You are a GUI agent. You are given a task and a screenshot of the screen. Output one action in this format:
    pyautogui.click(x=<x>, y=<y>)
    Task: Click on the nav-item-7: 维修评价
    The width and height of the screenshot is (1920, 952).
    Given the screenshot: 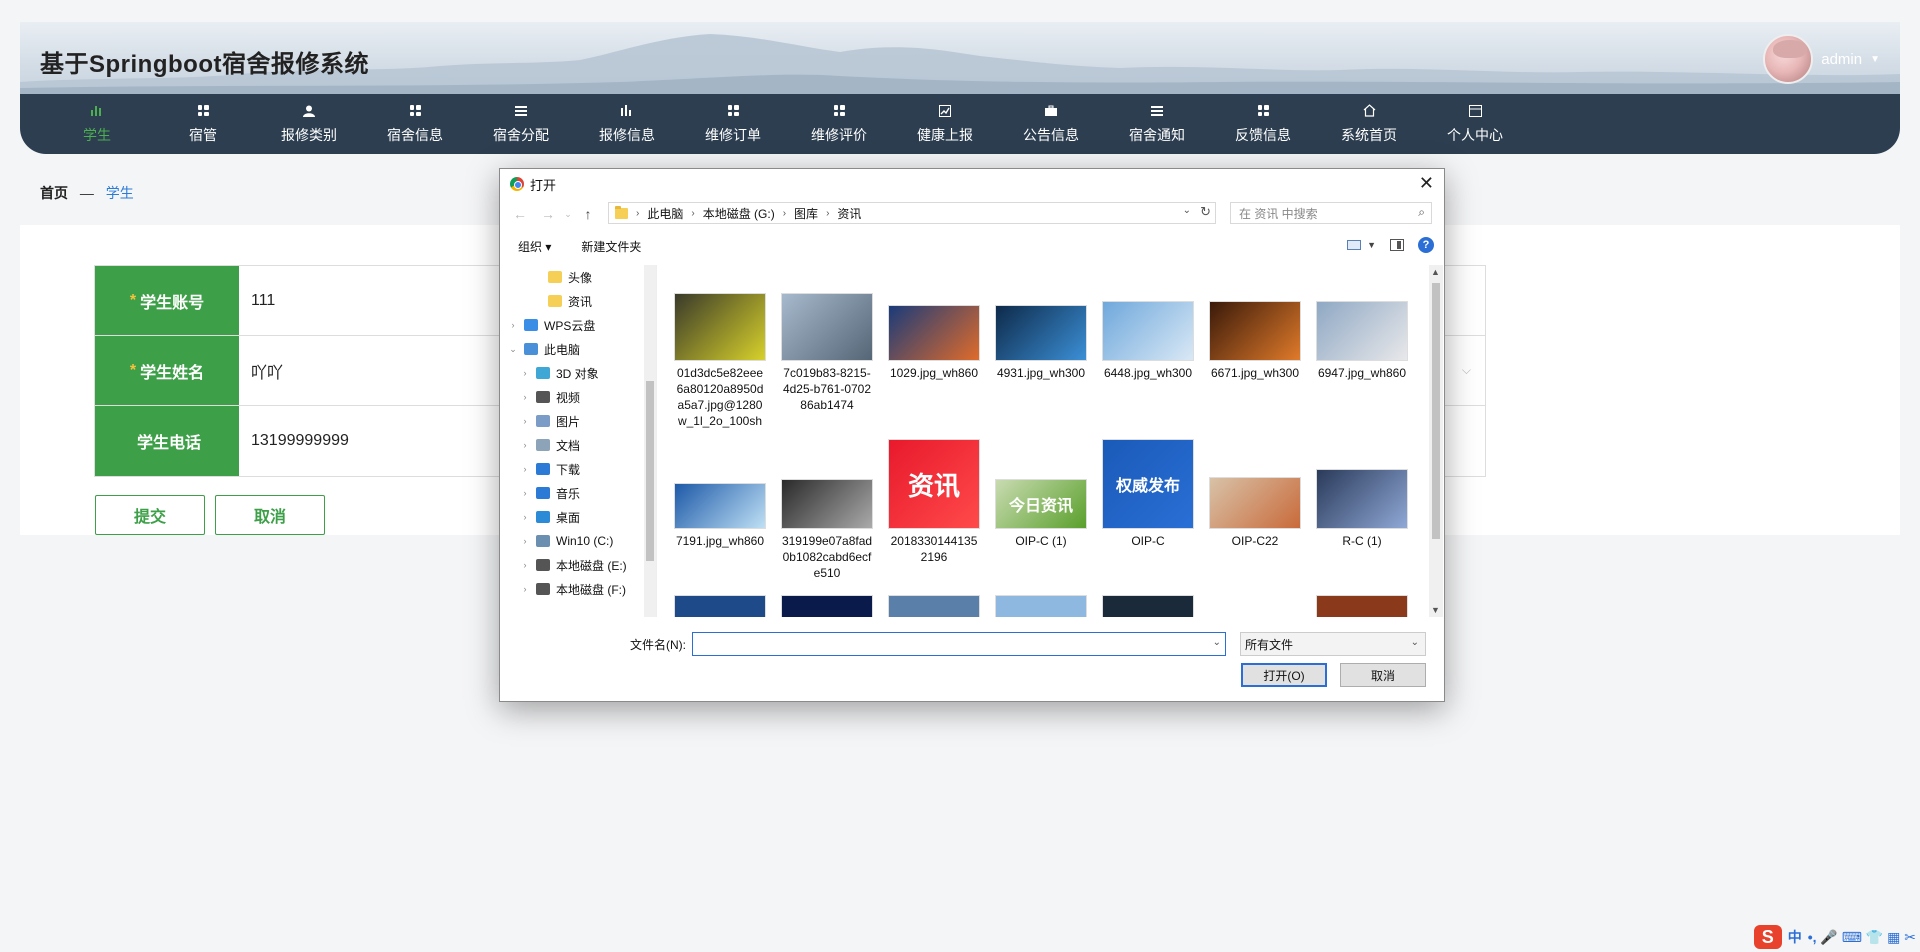 What is the action you would take?
    pyautogui.click(x=839, y=124)
    